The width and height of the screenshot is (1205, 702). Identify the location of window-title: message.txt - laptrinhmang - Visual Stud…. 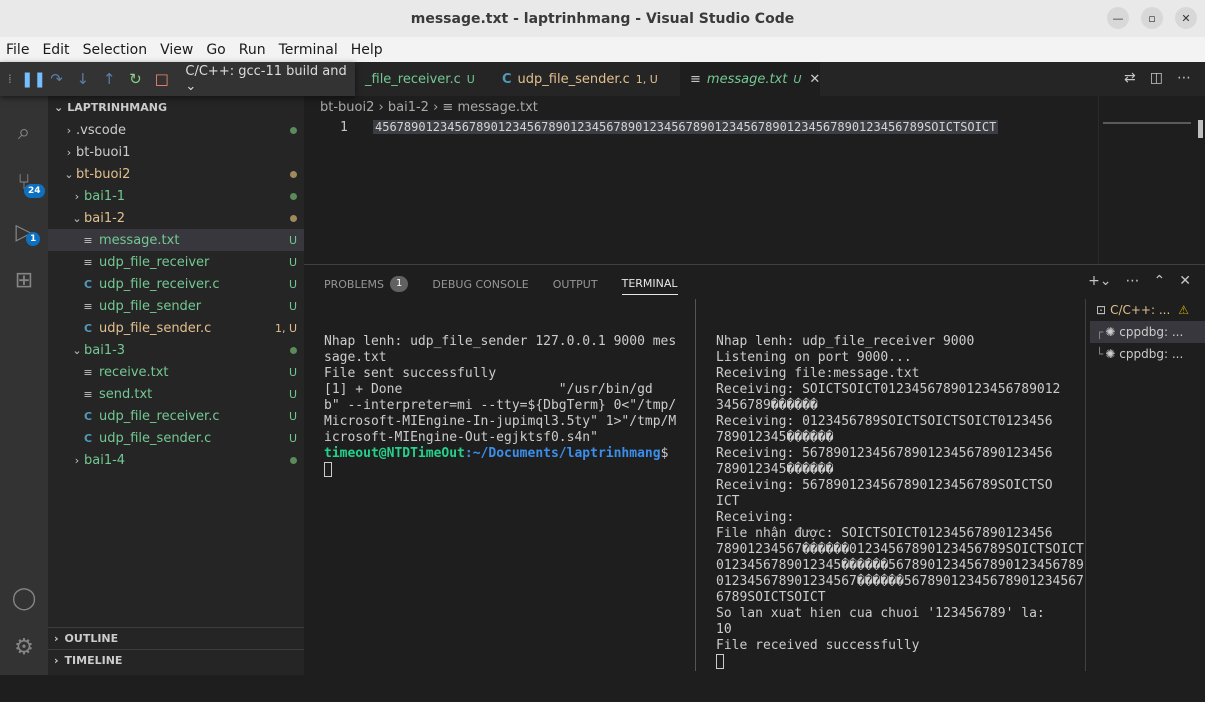
(602, 18).